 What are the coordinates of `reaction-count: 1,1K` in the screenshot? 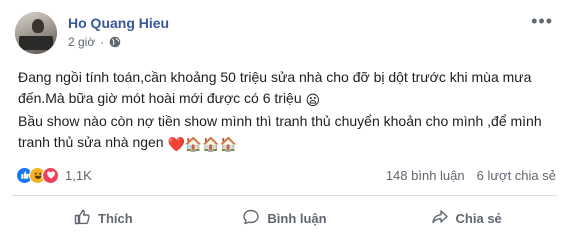 It's located at (78, 175).